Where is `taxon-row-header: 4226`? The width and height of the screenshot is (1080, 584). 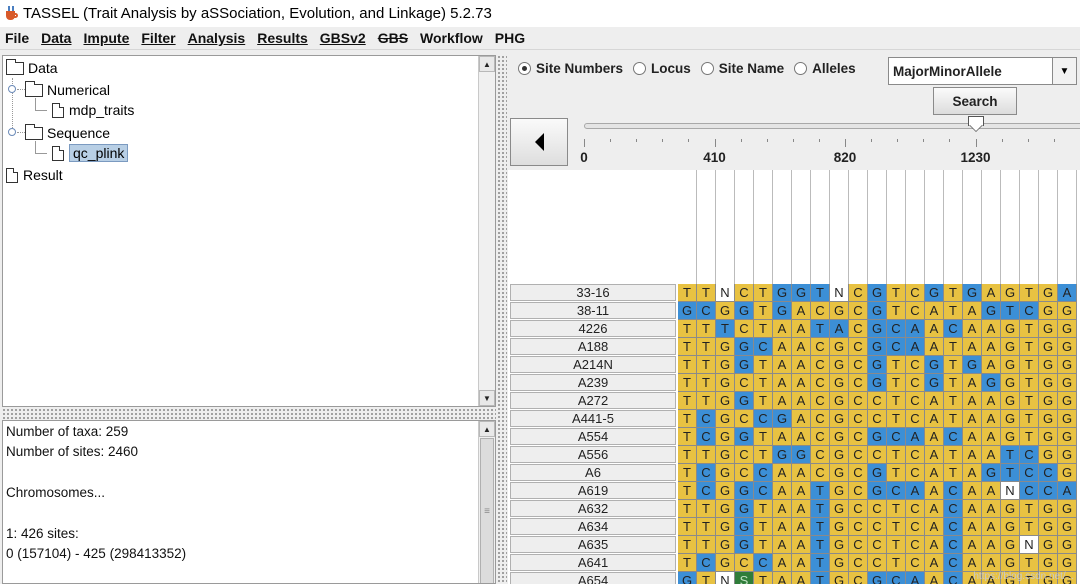 taxon-row-header: 4226 is located at coordinates (593, 328).